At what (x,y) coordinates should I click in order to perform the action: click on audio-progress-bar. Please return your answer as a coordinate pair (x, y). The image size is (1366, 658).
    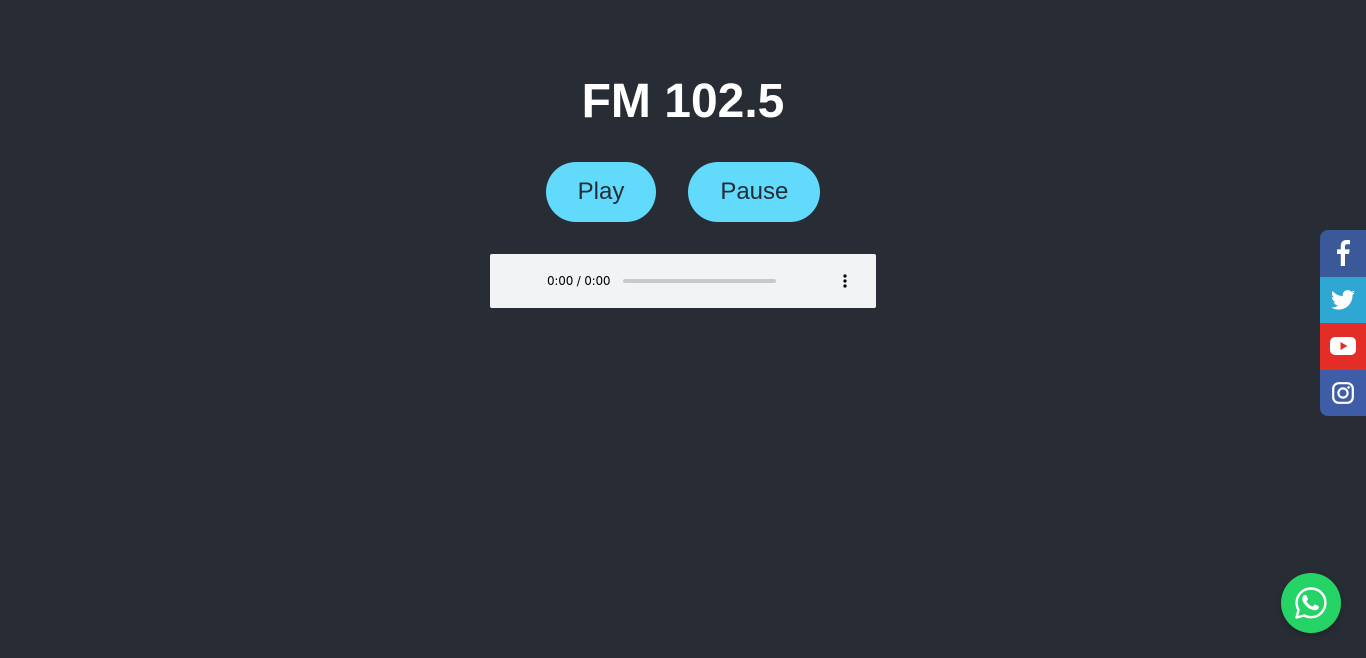
    Looking at the image, I should click on (699, 281).